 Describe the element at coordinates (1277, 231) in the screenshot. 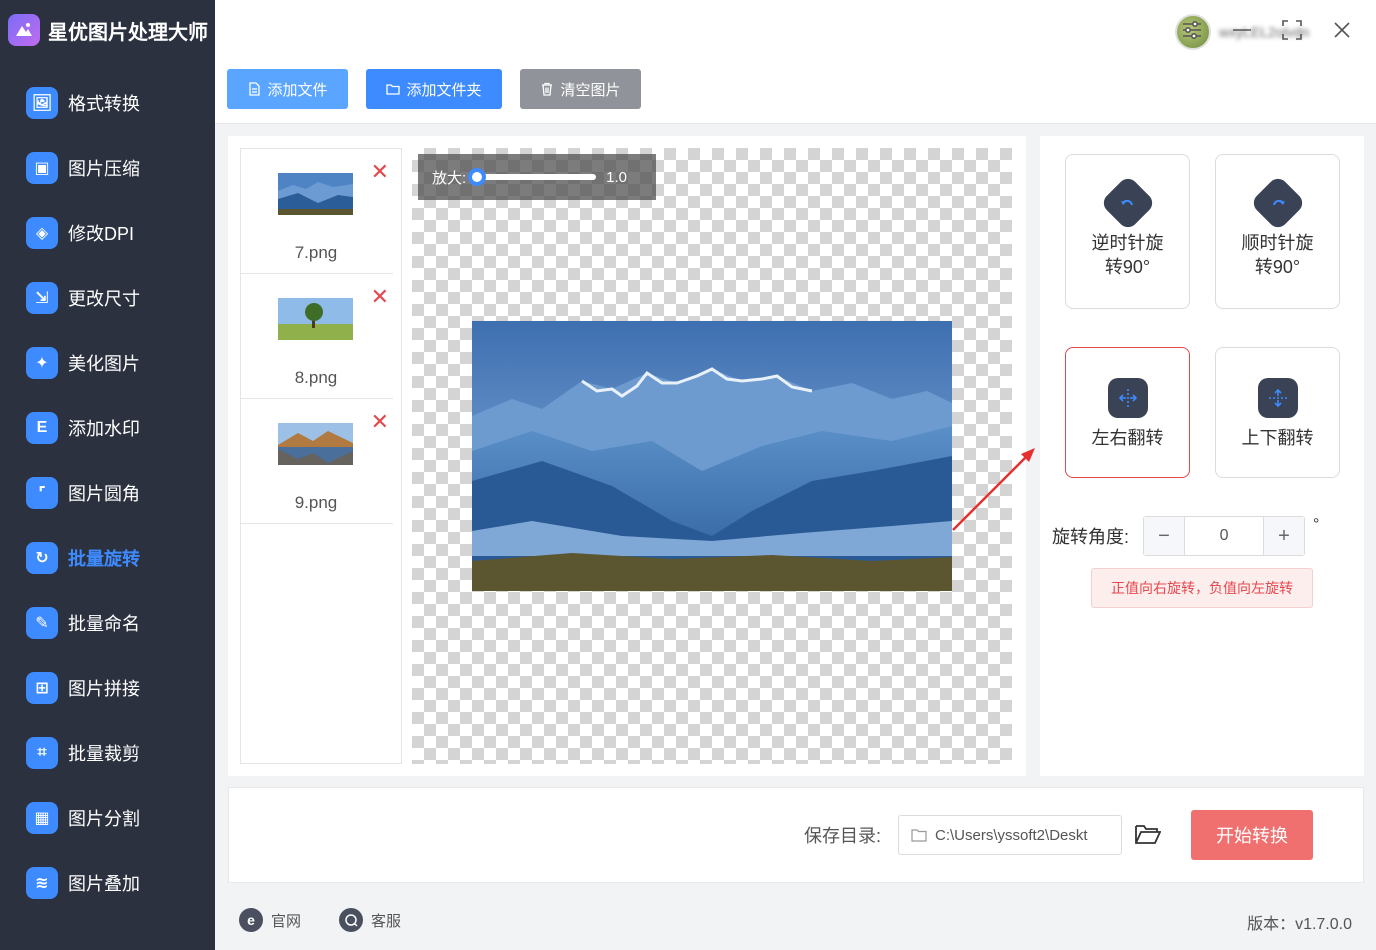

I see `rotate-cw-button: 顺时针旋转90°` at that location.